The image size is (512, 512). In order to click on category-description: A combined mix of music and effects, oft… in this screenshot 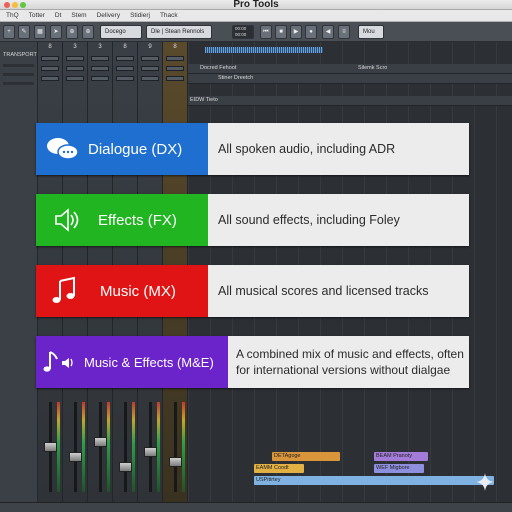, I will do `click(350, 362)`.